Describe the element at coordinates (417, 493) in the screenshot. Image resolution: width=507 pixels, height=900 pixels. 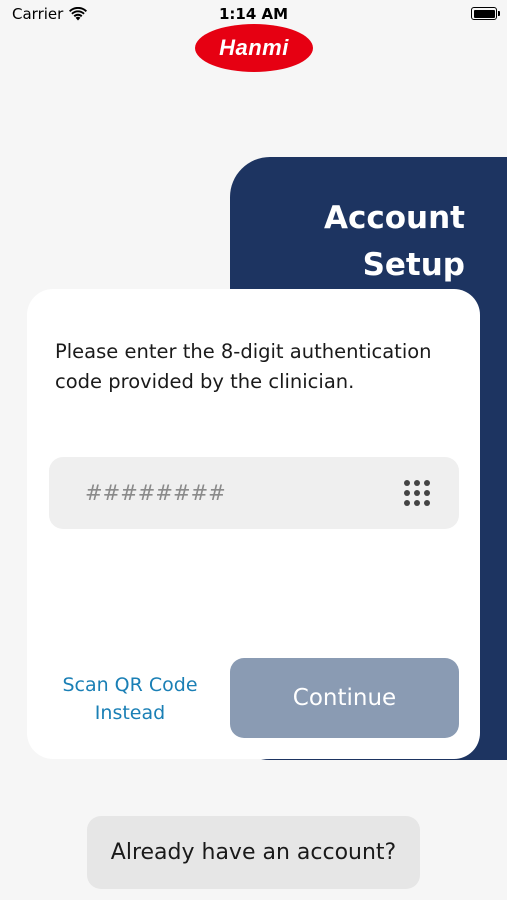
I see `keypad-icon` at that location.